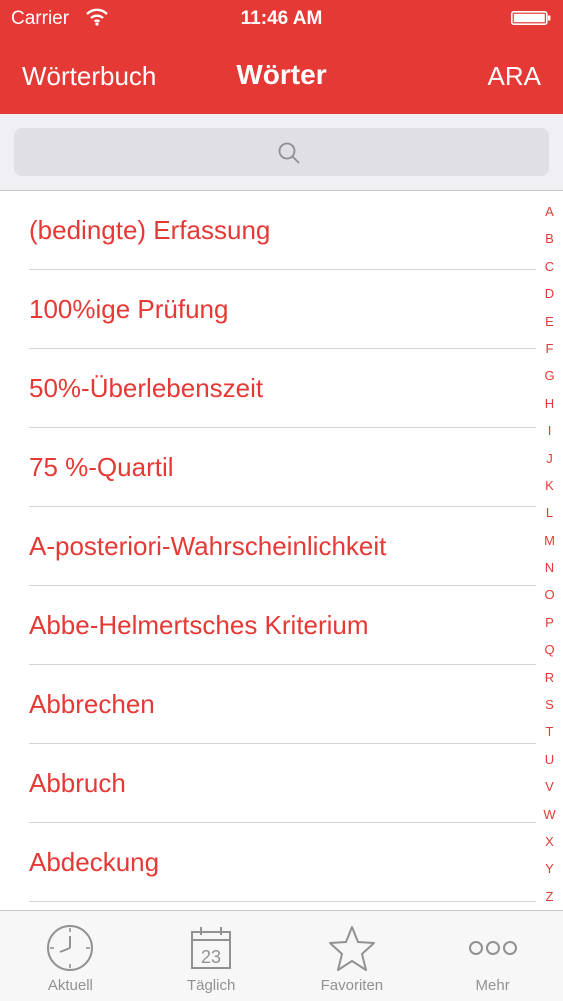  I want to click on list-item: Abbe-Helmertsches Kriterium, so click(268, 625).